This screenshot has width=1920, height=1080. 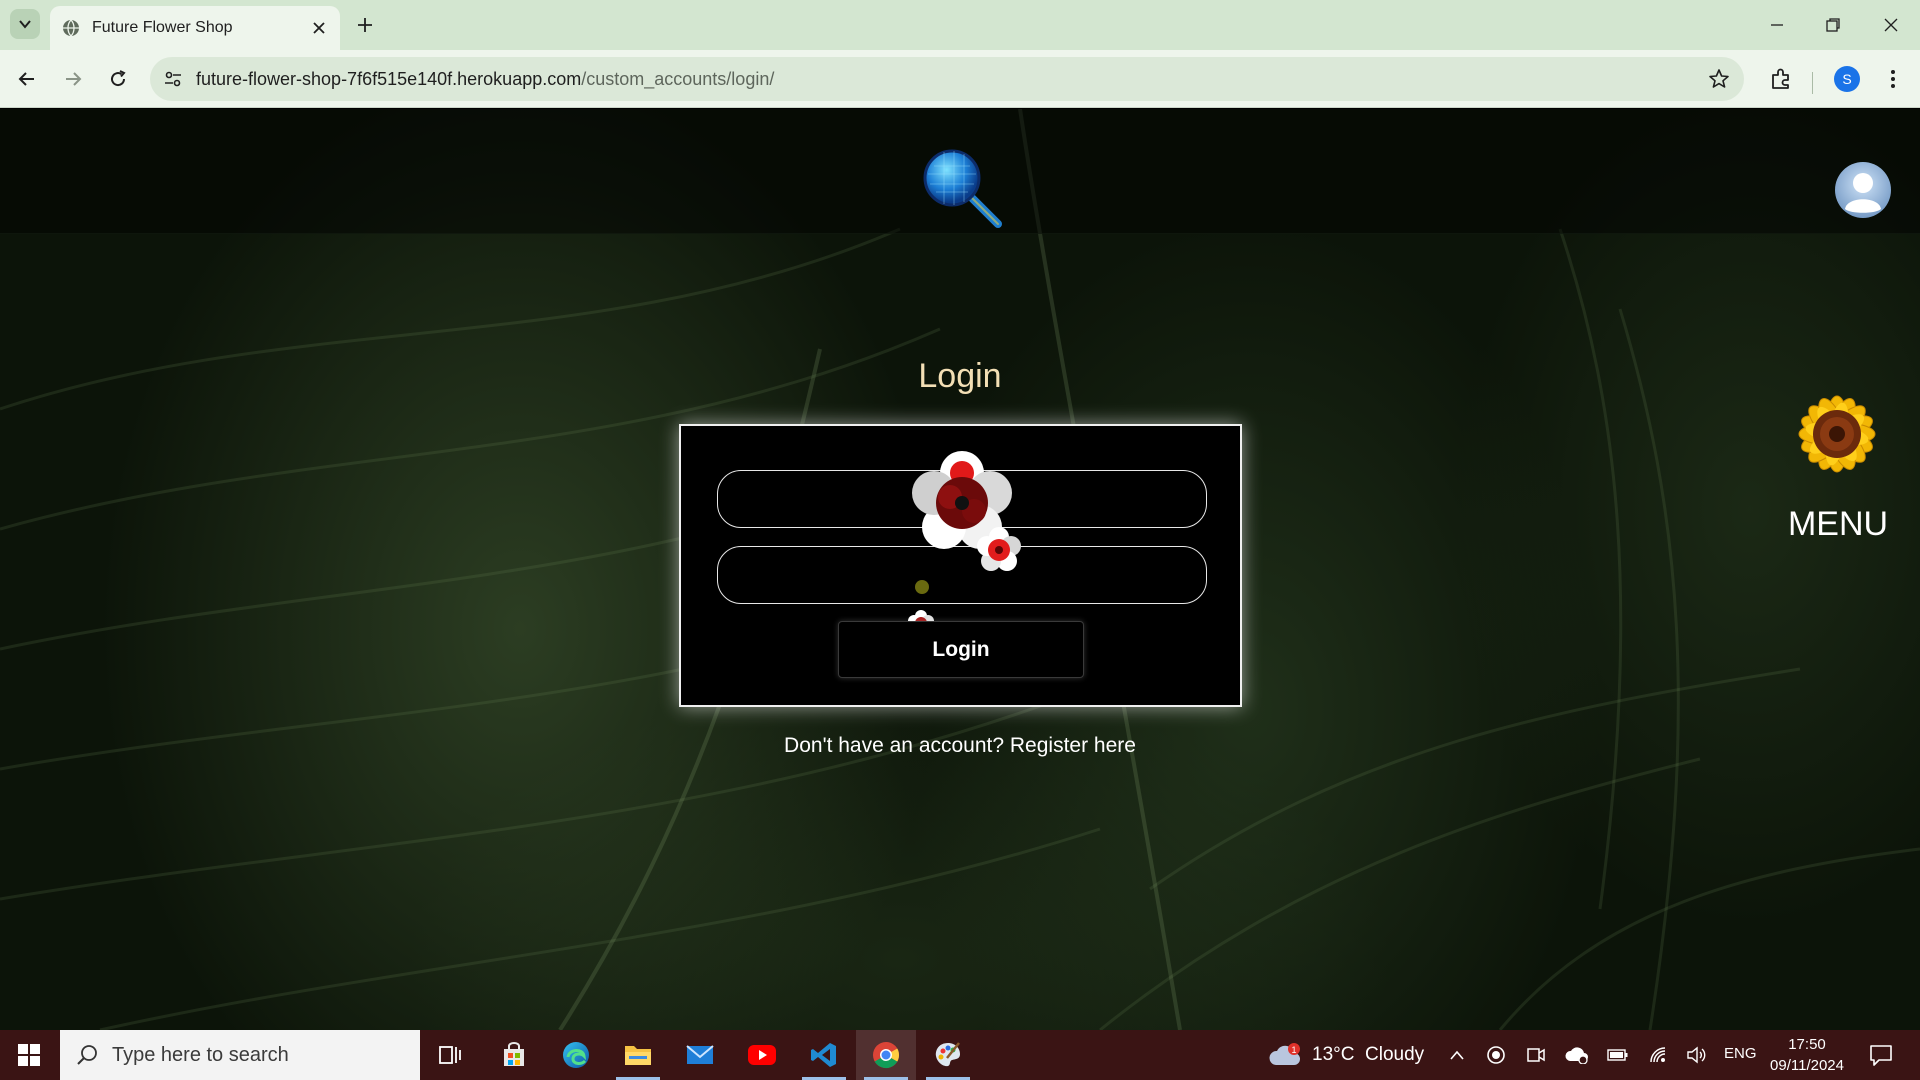 I want to click on start-button, so click(x=29, y=1055).